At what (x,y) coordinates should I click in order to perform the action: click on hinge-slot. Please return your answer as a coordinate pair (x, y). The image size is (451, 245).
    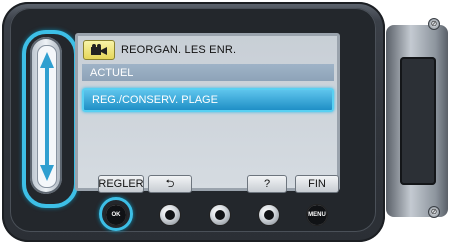
    Looking at the image, I should click on (418, 121).